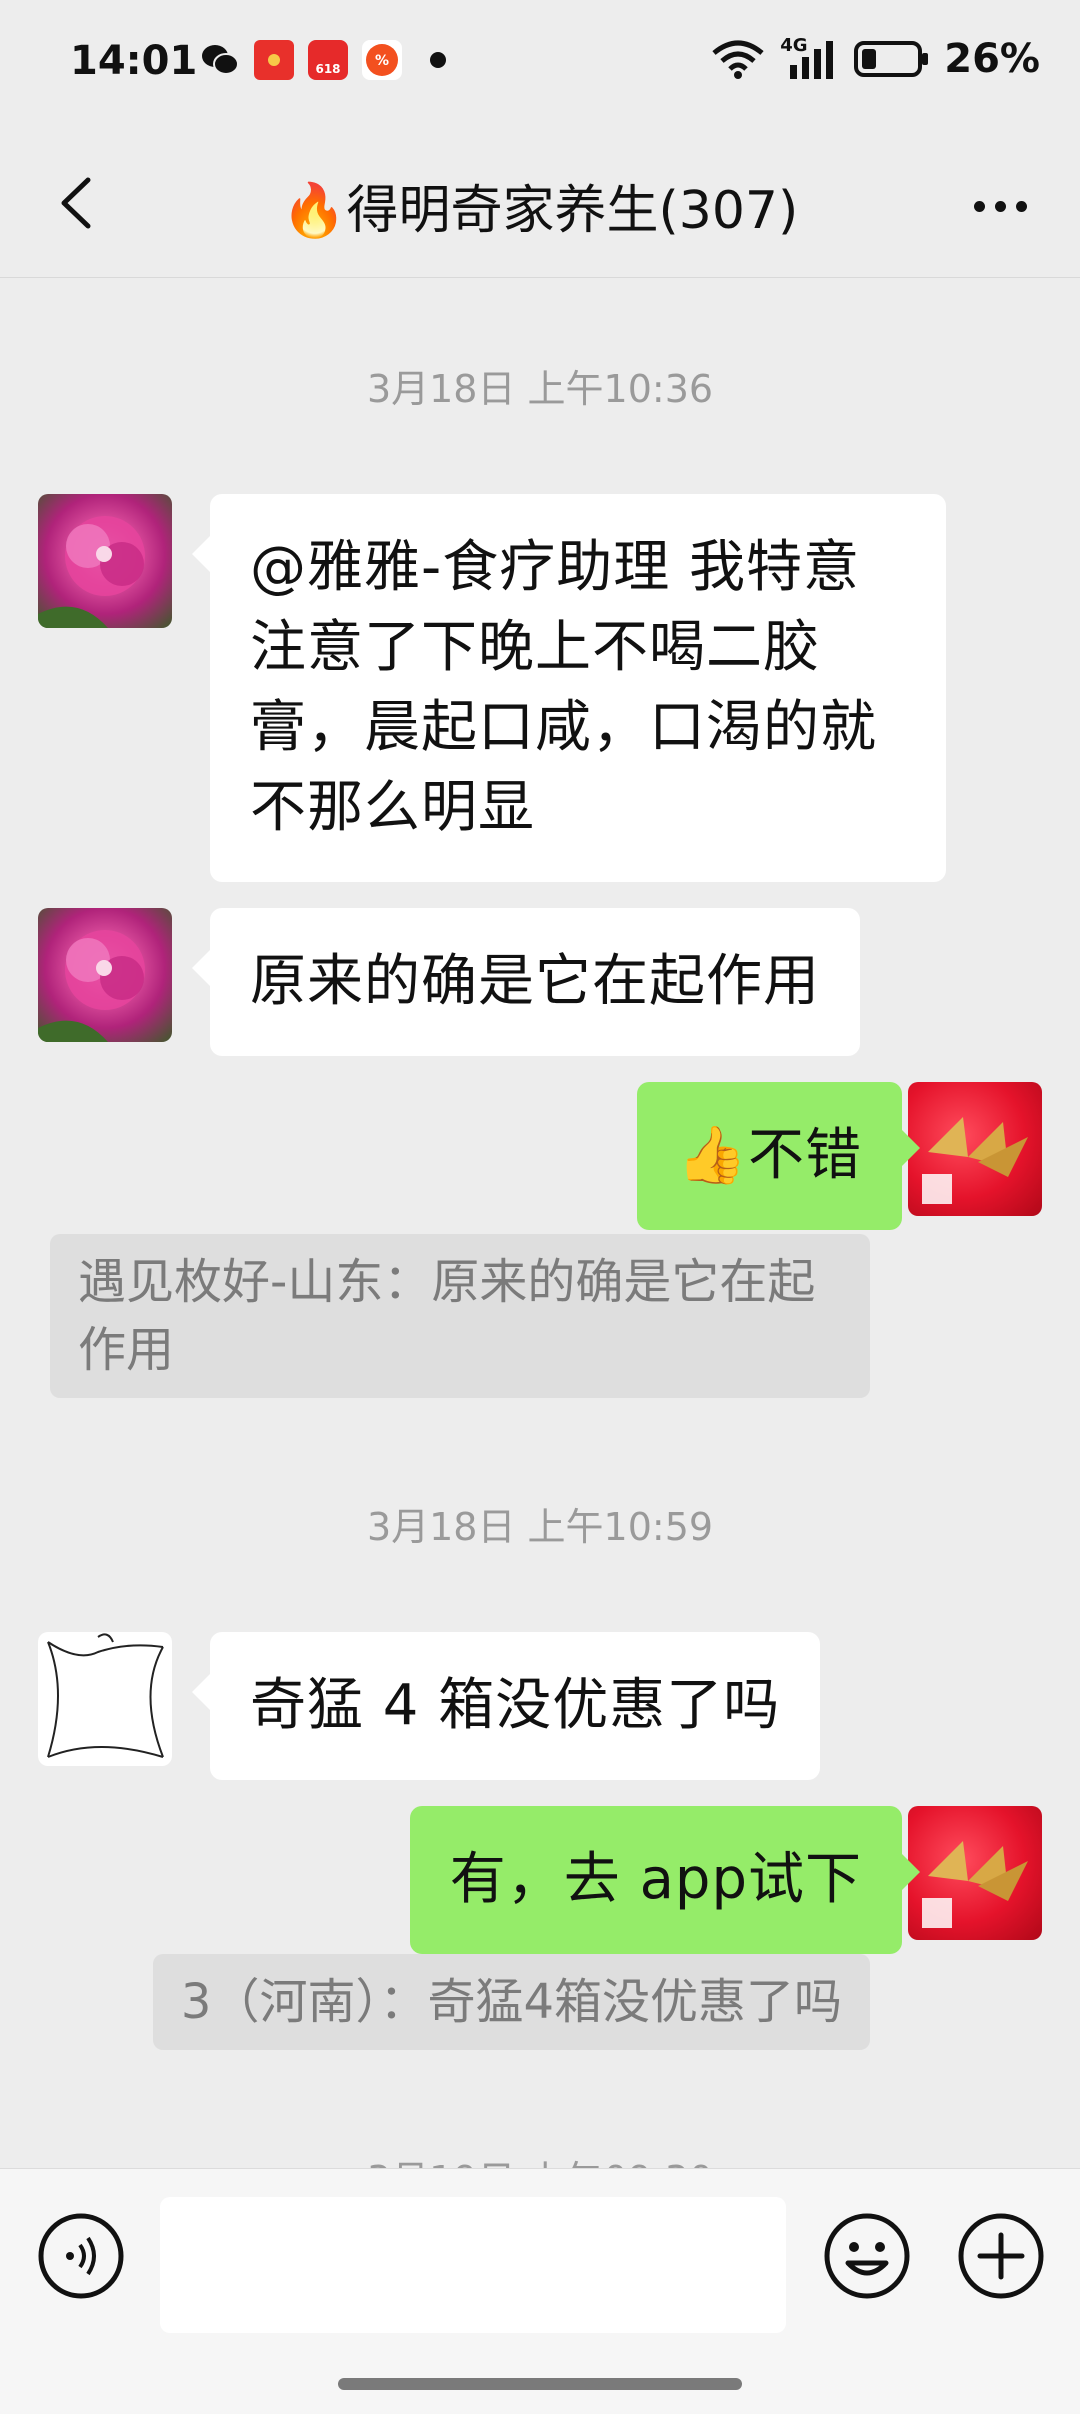 The height and width of the screenshot is (2414, 1080). I want to click on voice-button, so click(81, 2256).